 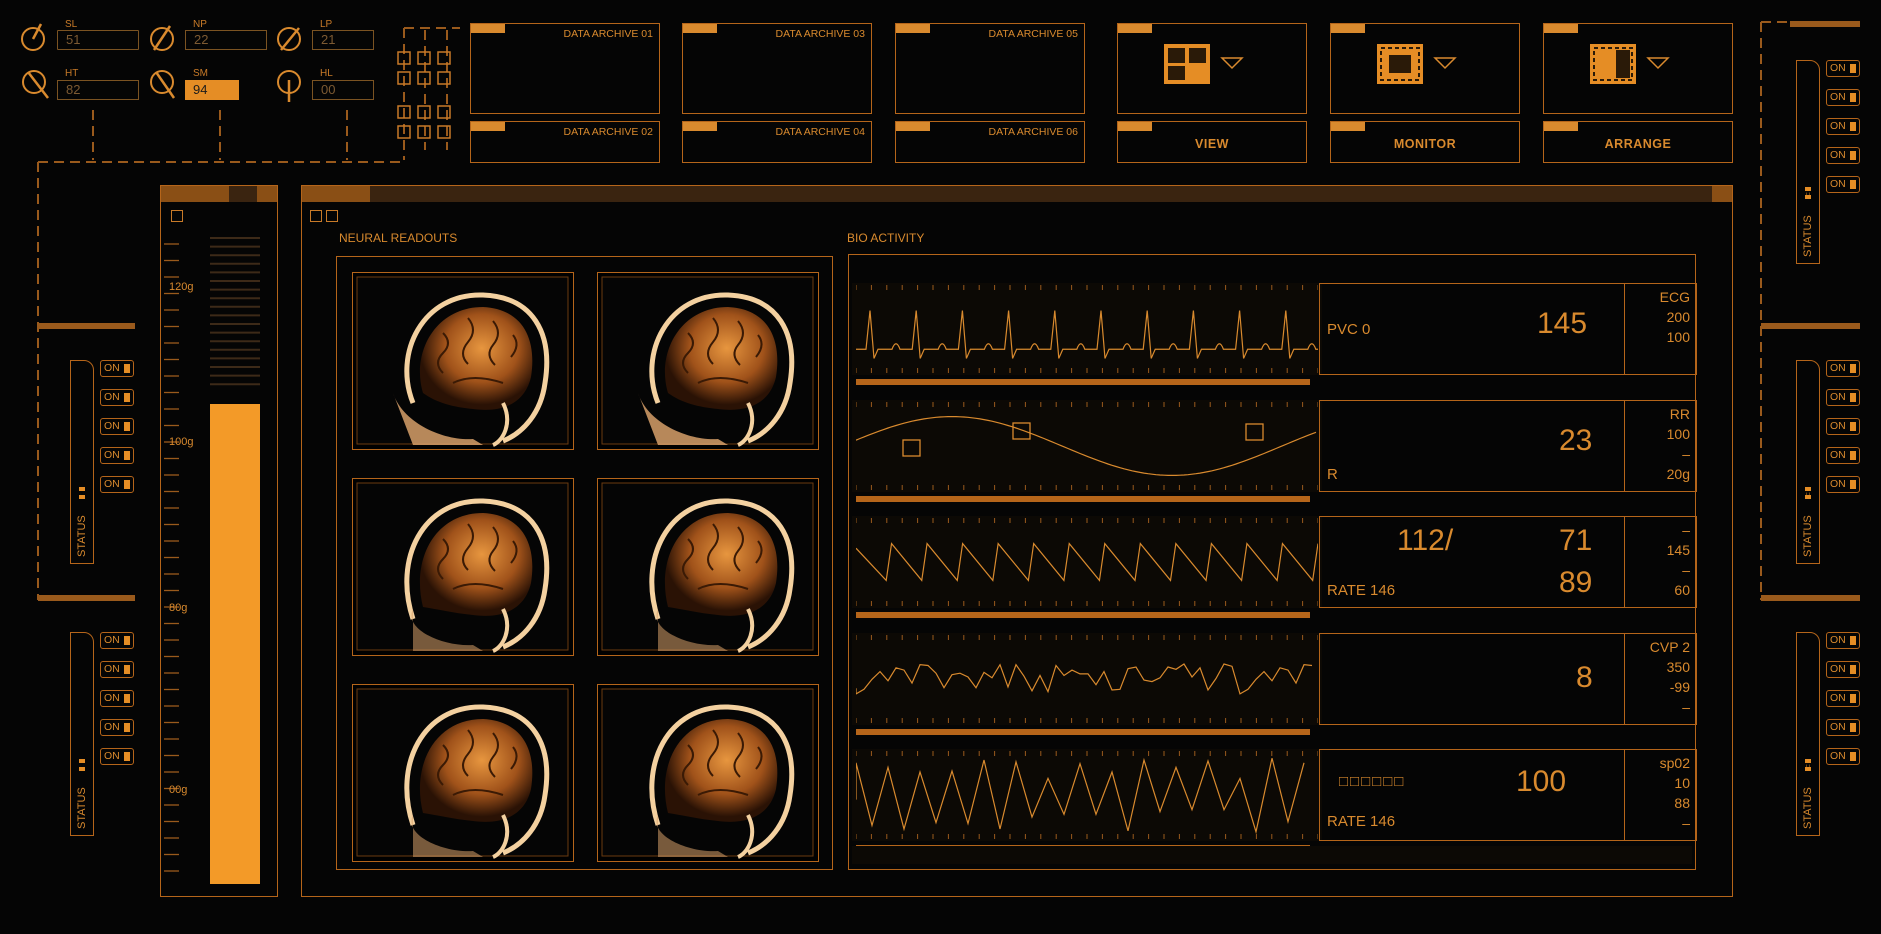 I want to click on vital-row: RATE 146 112/71 89 – 145 – 60, so click(x=1273, y=574).